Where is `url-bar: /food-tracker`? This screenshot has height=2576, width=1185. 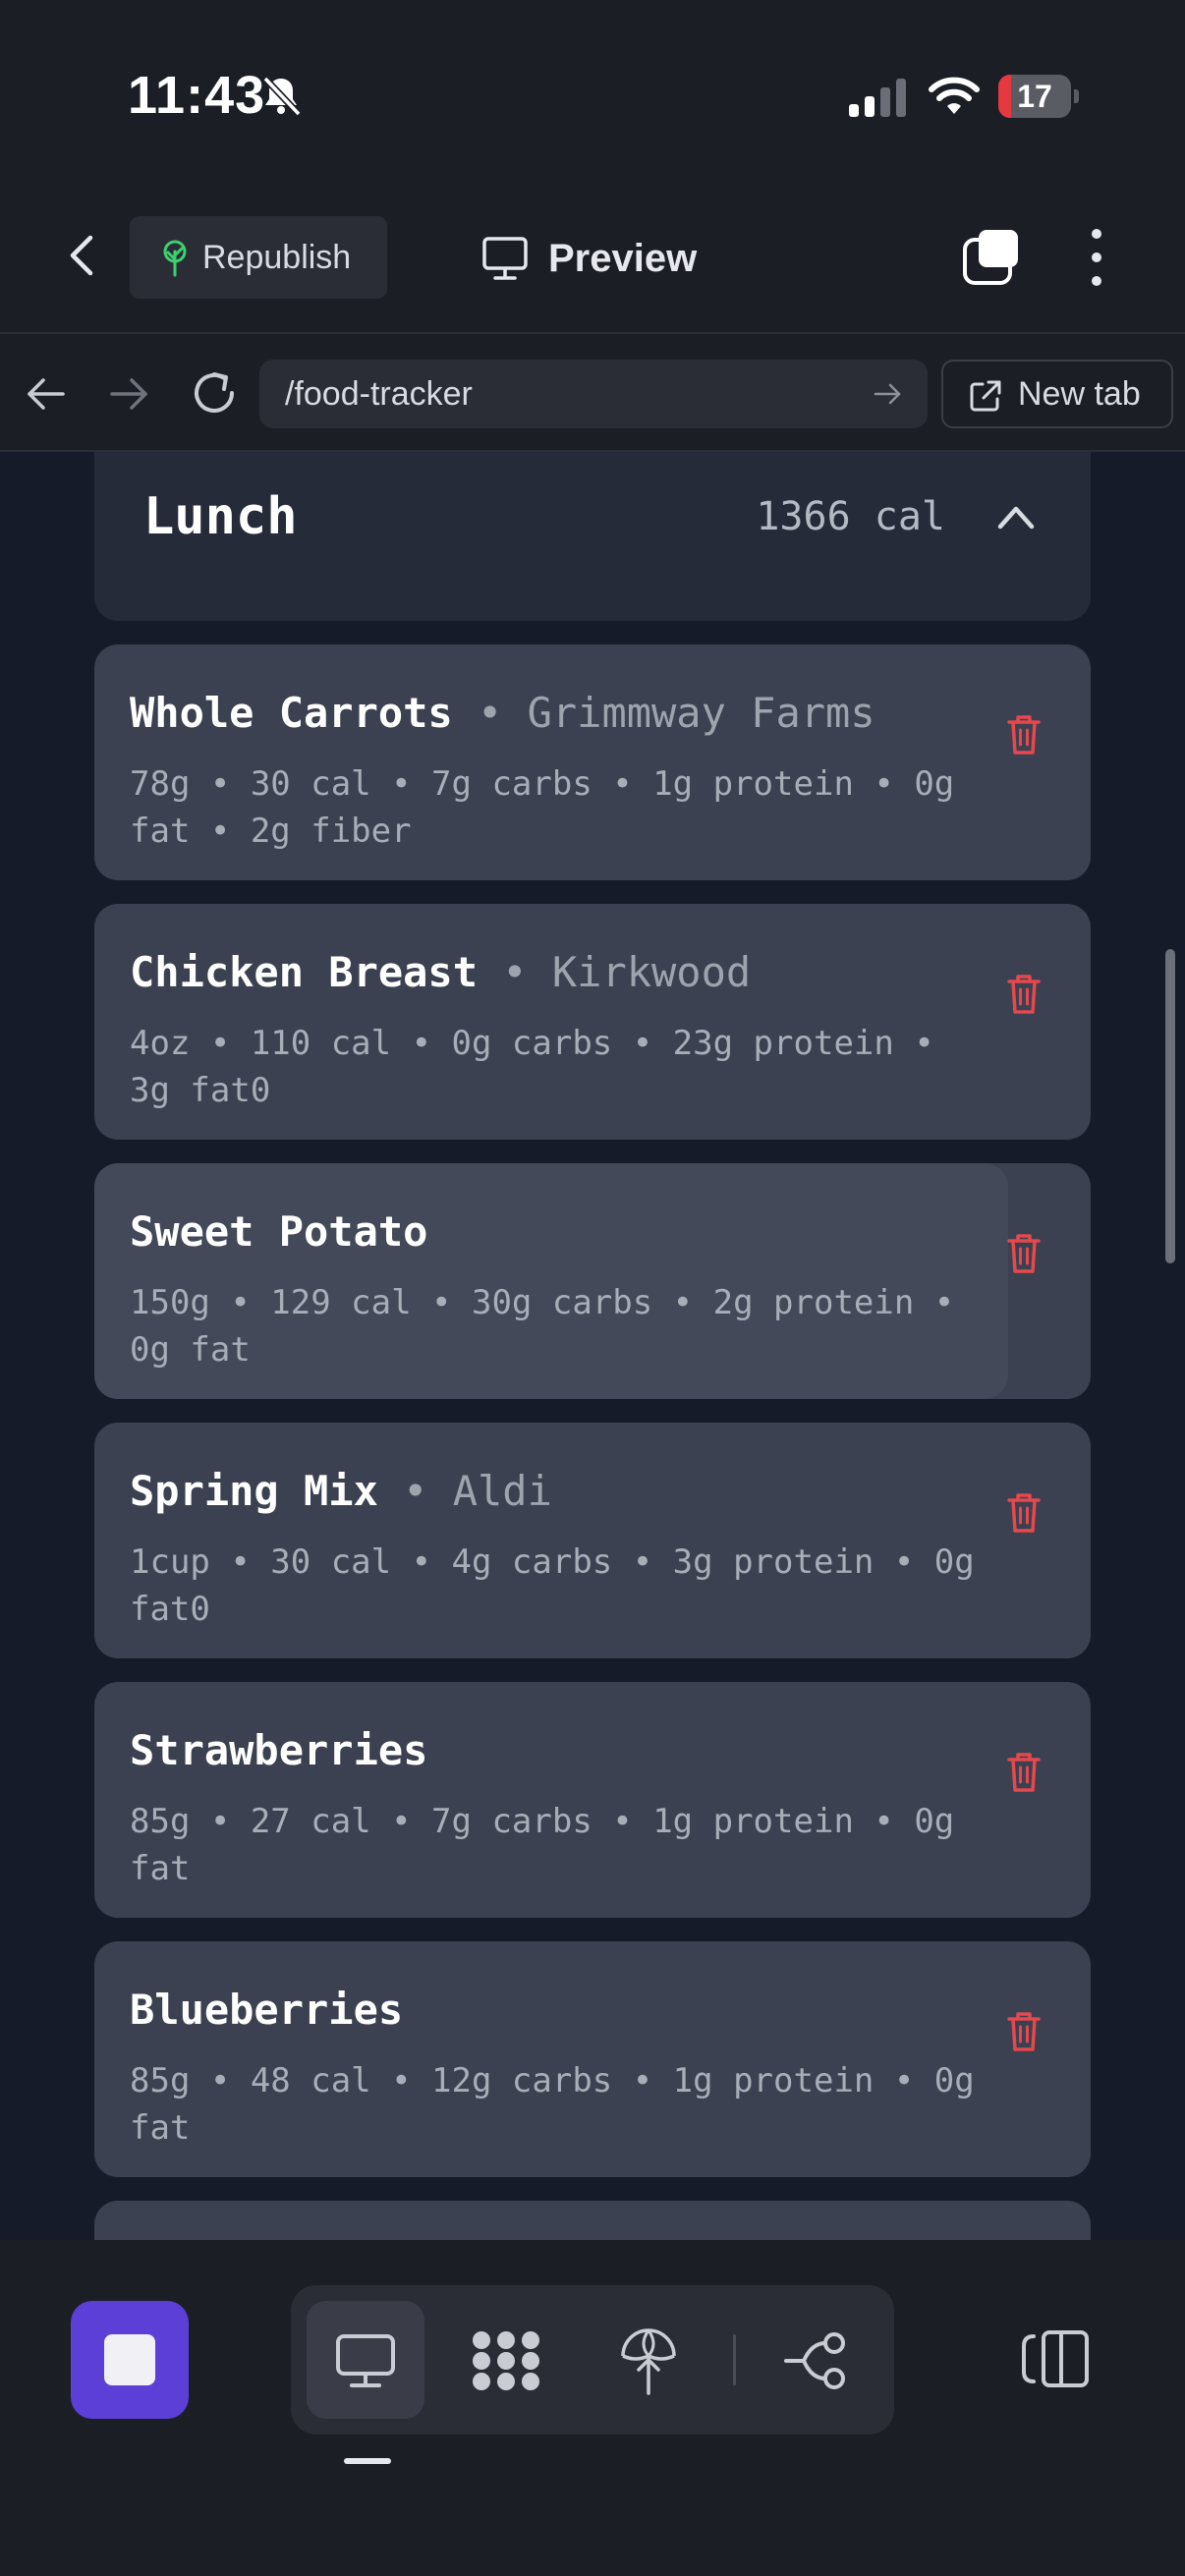 url-bar: /food-tracker is located at coordinates (594, 394).